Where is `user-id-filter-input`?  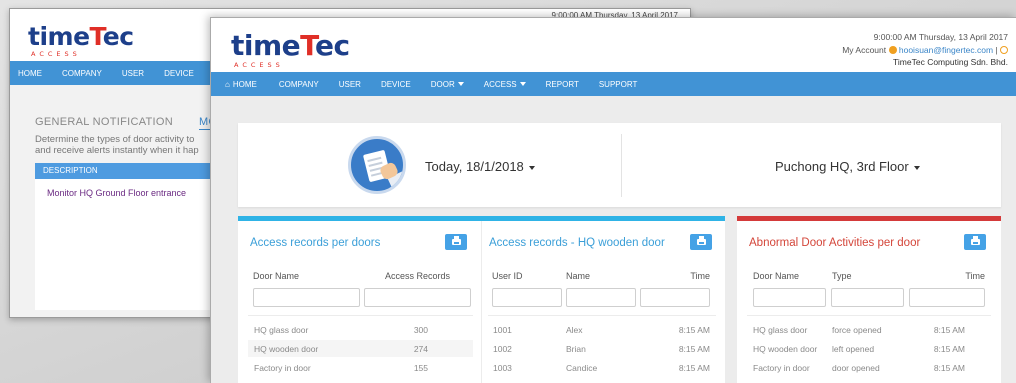 user-id-filter-input is located at coordinates (527, 297).